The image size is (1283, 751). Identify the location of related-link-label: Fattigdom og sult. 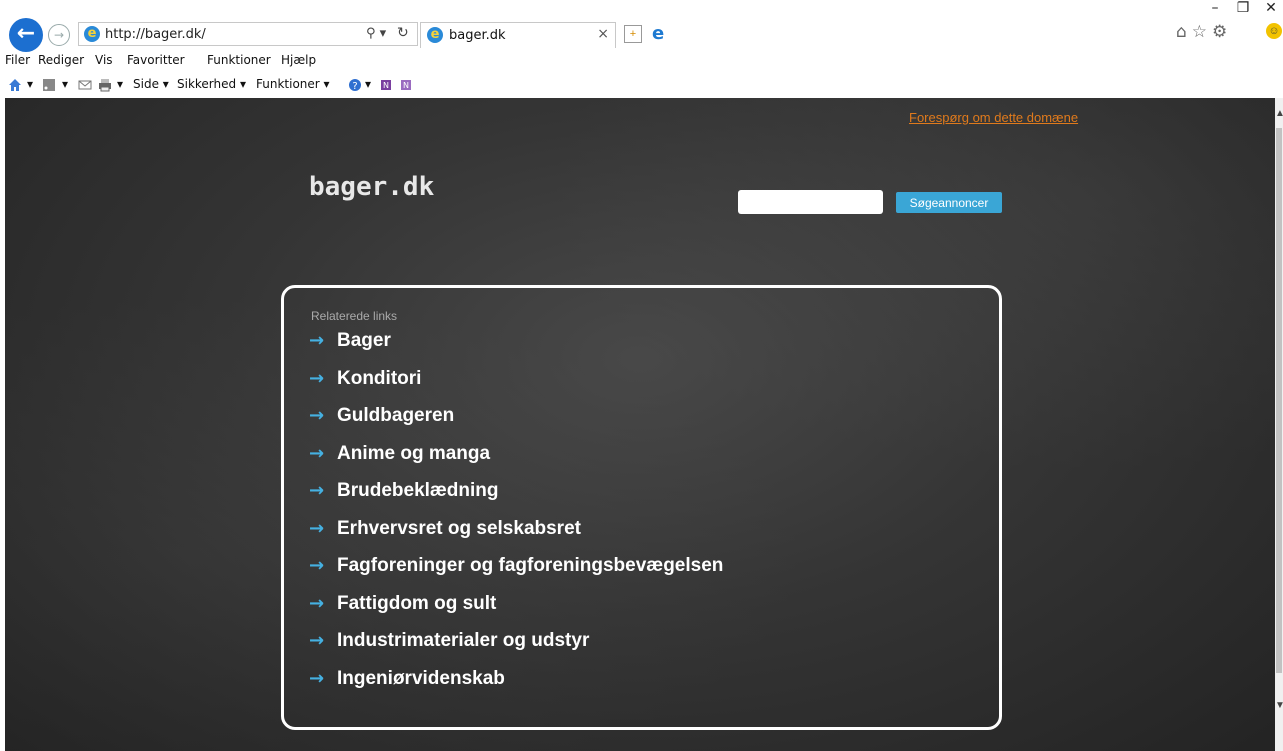
(416, 603).